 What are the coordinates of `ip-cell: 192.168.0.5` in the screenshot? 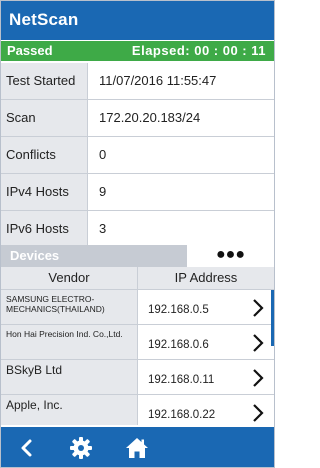 It's located at (178, 310).